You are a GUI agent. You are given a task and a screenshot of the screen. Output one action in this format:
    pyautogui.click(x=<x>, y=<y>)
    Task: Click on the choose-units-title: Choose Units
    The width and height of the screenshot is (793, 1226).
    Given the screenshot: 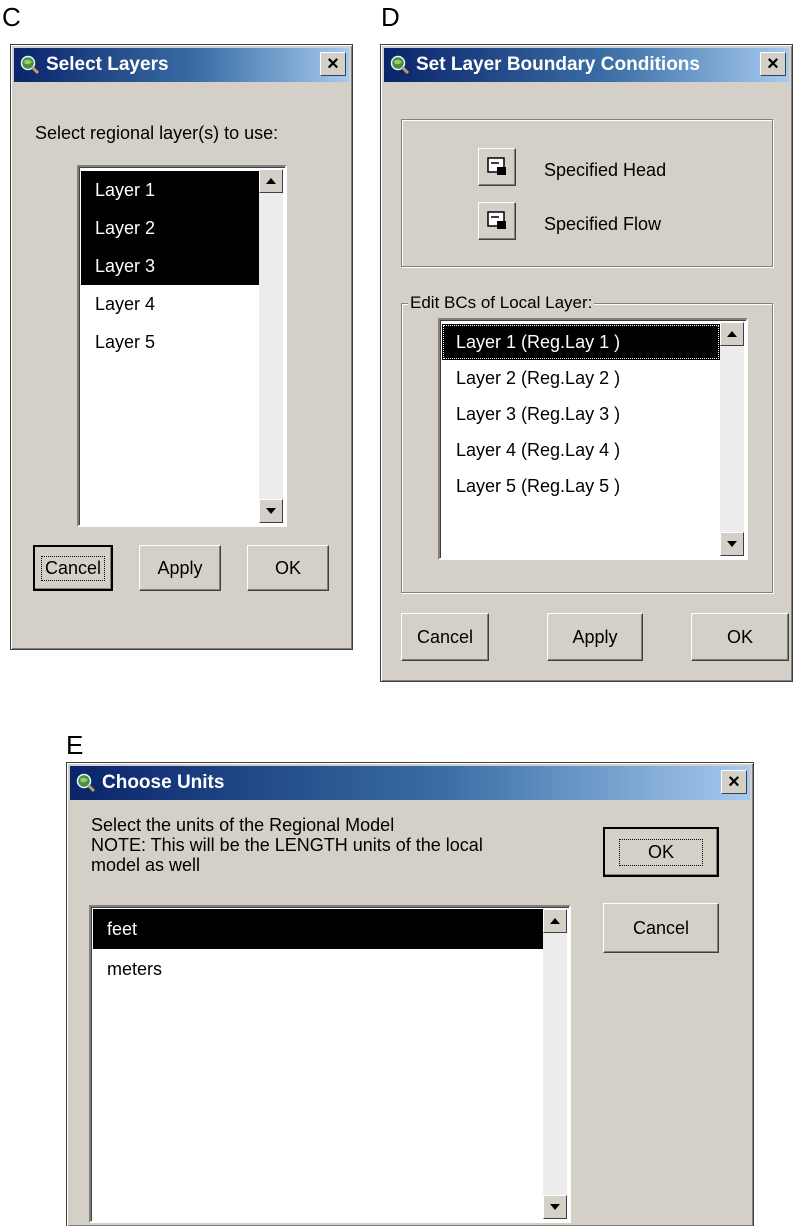 What is the action you would take?
    pyautogui.click(x=163, y=782)
    